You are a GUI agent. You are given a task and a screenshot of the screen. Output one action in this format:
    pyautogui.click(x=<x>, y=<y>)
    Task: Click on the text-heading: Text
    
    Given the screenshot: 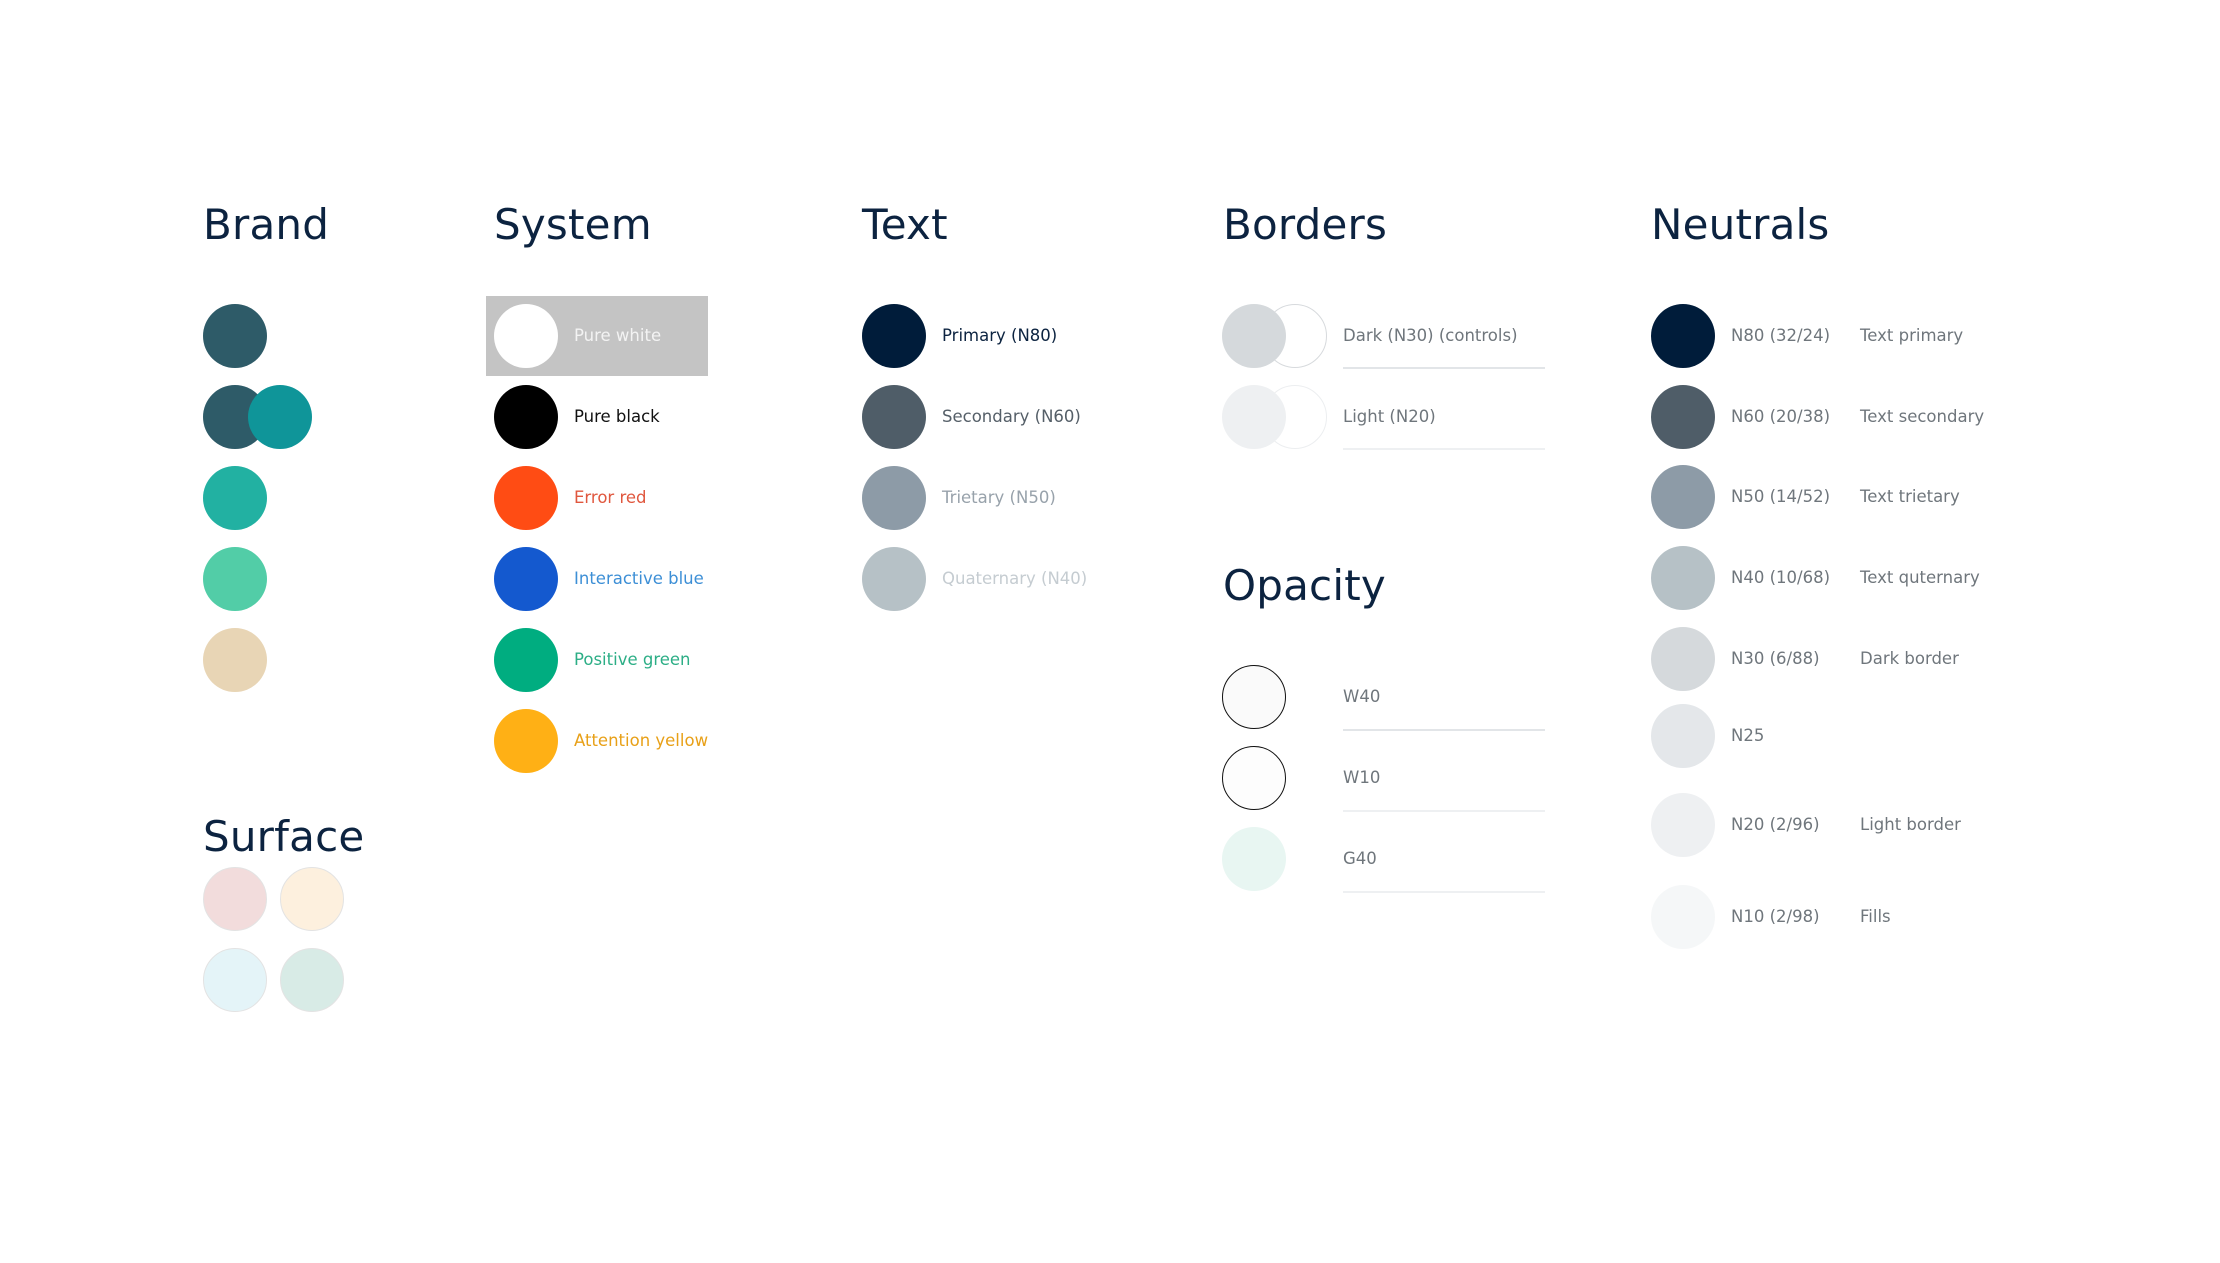 What is the action you would take?
    pyautogui.click(x=905, y=224)
    